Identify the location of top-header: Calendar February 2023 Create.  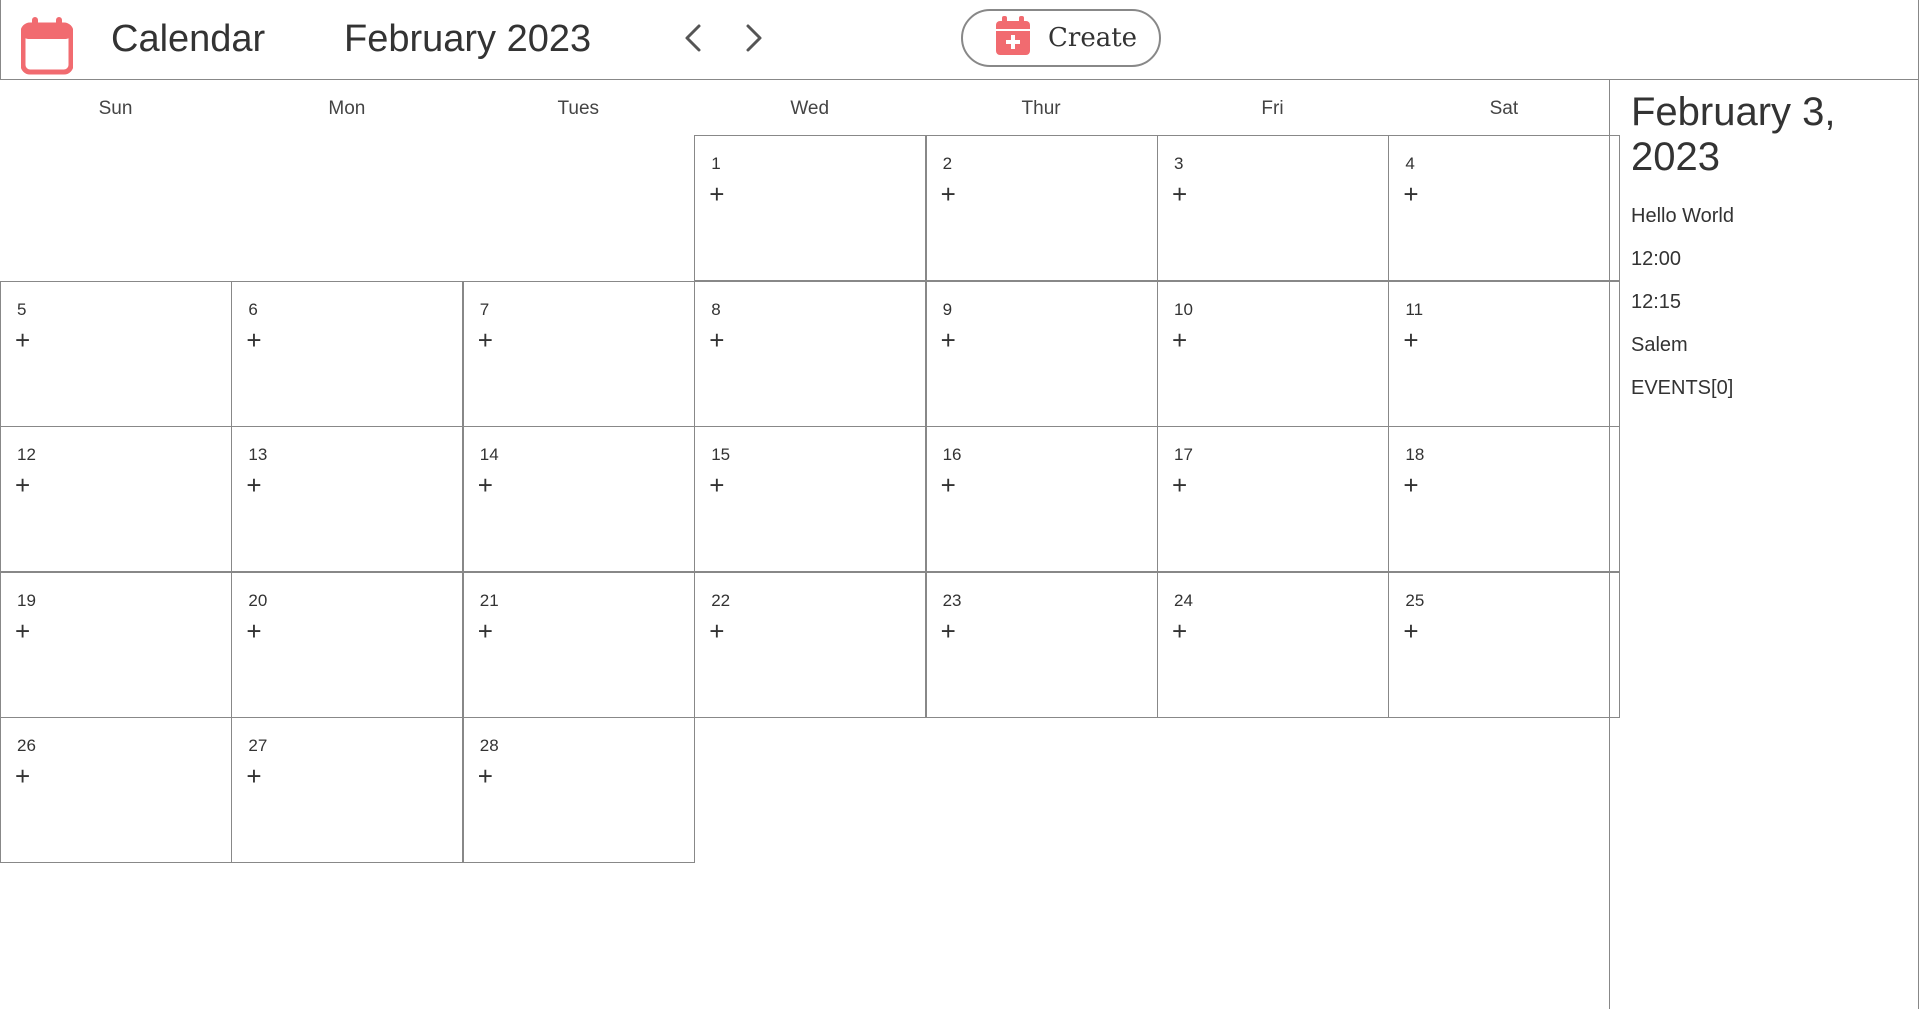
(959, 40).